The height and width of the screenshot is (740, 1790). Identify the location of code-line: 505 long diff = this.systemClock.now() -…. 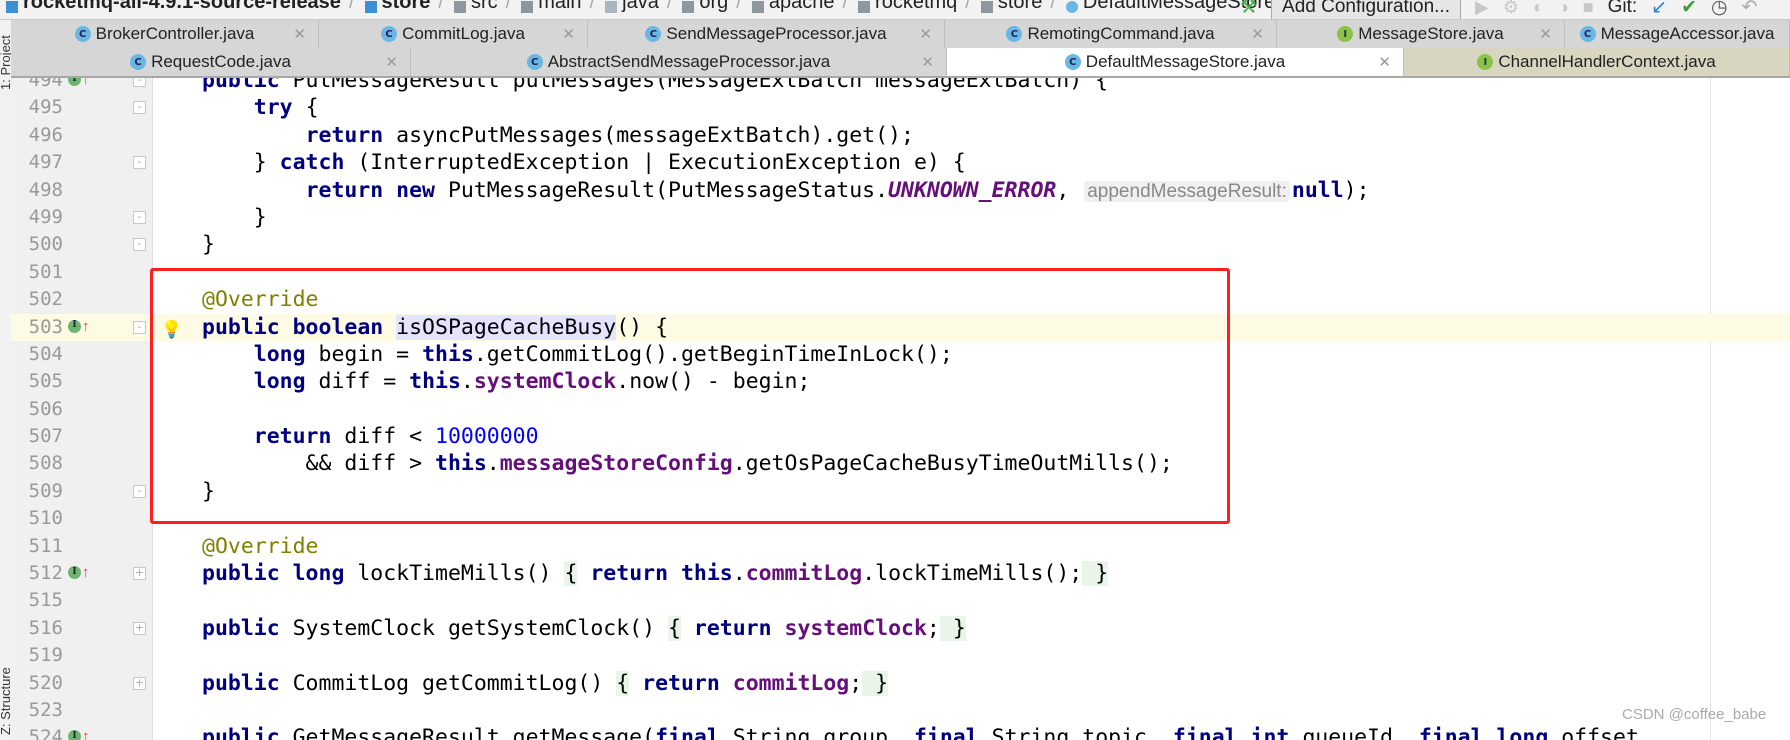
(900, 381).